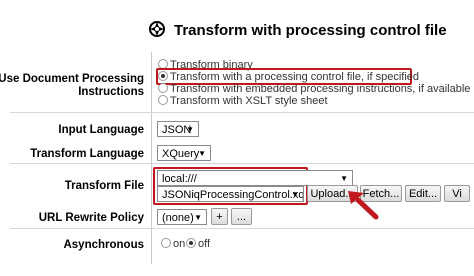  Describe the element at coordinates (151, 158) in the screenshot. I see `column-divider` at that location.